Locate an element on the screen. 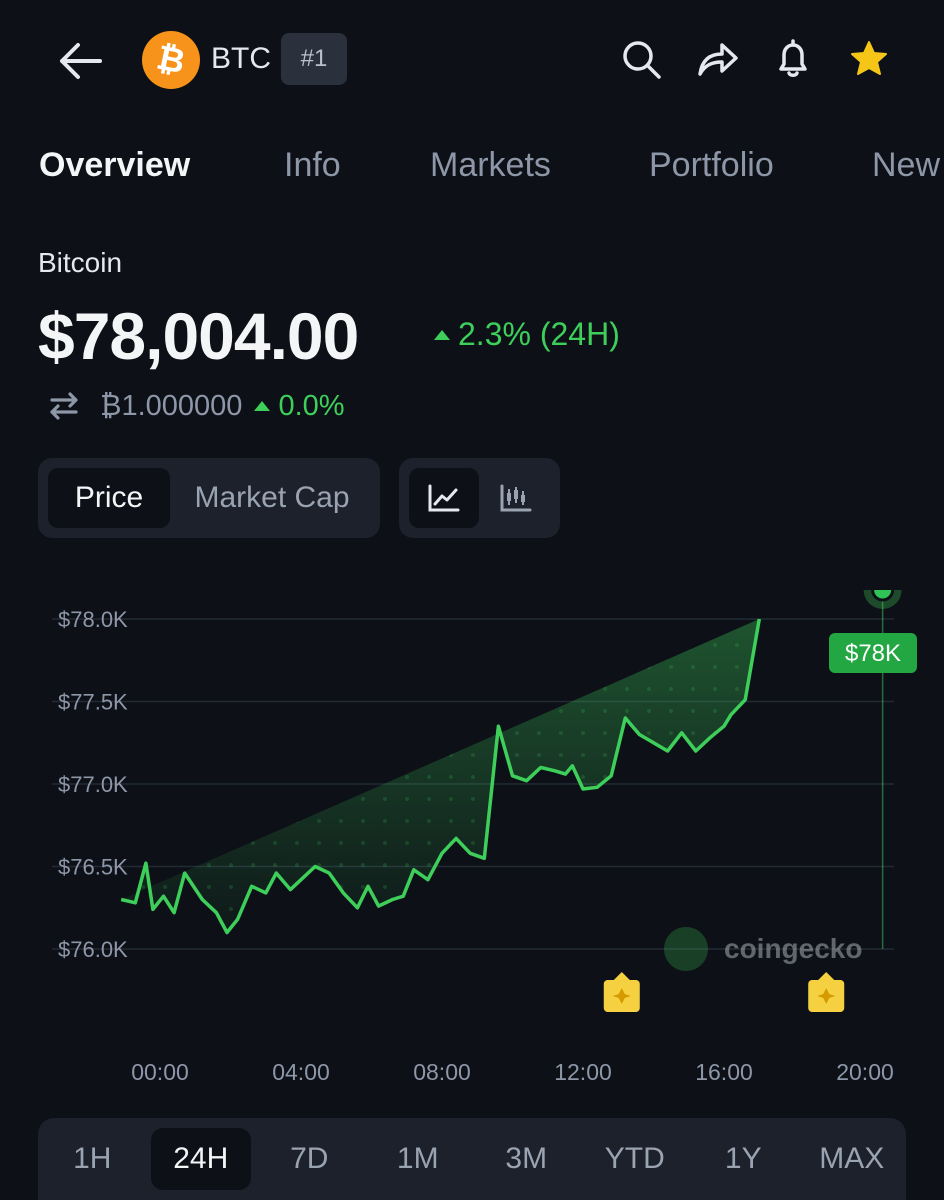 Image resolution: width=944 pixels, height=1200 pixels. search-button is located at coordinates (641, 59).